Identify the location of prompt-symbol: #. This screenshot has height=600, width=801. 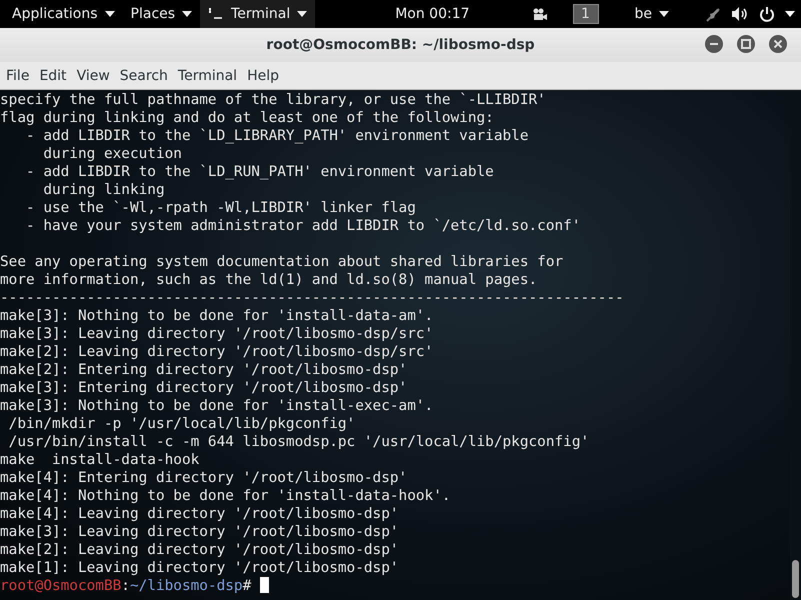
(247, 586).